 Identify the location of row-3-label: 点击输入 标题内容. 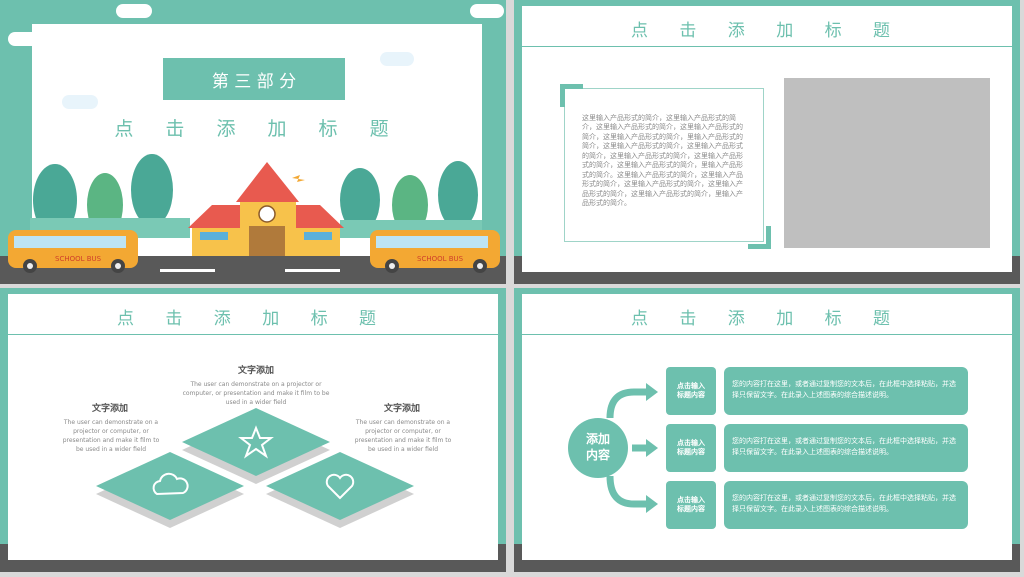
(691, 505).